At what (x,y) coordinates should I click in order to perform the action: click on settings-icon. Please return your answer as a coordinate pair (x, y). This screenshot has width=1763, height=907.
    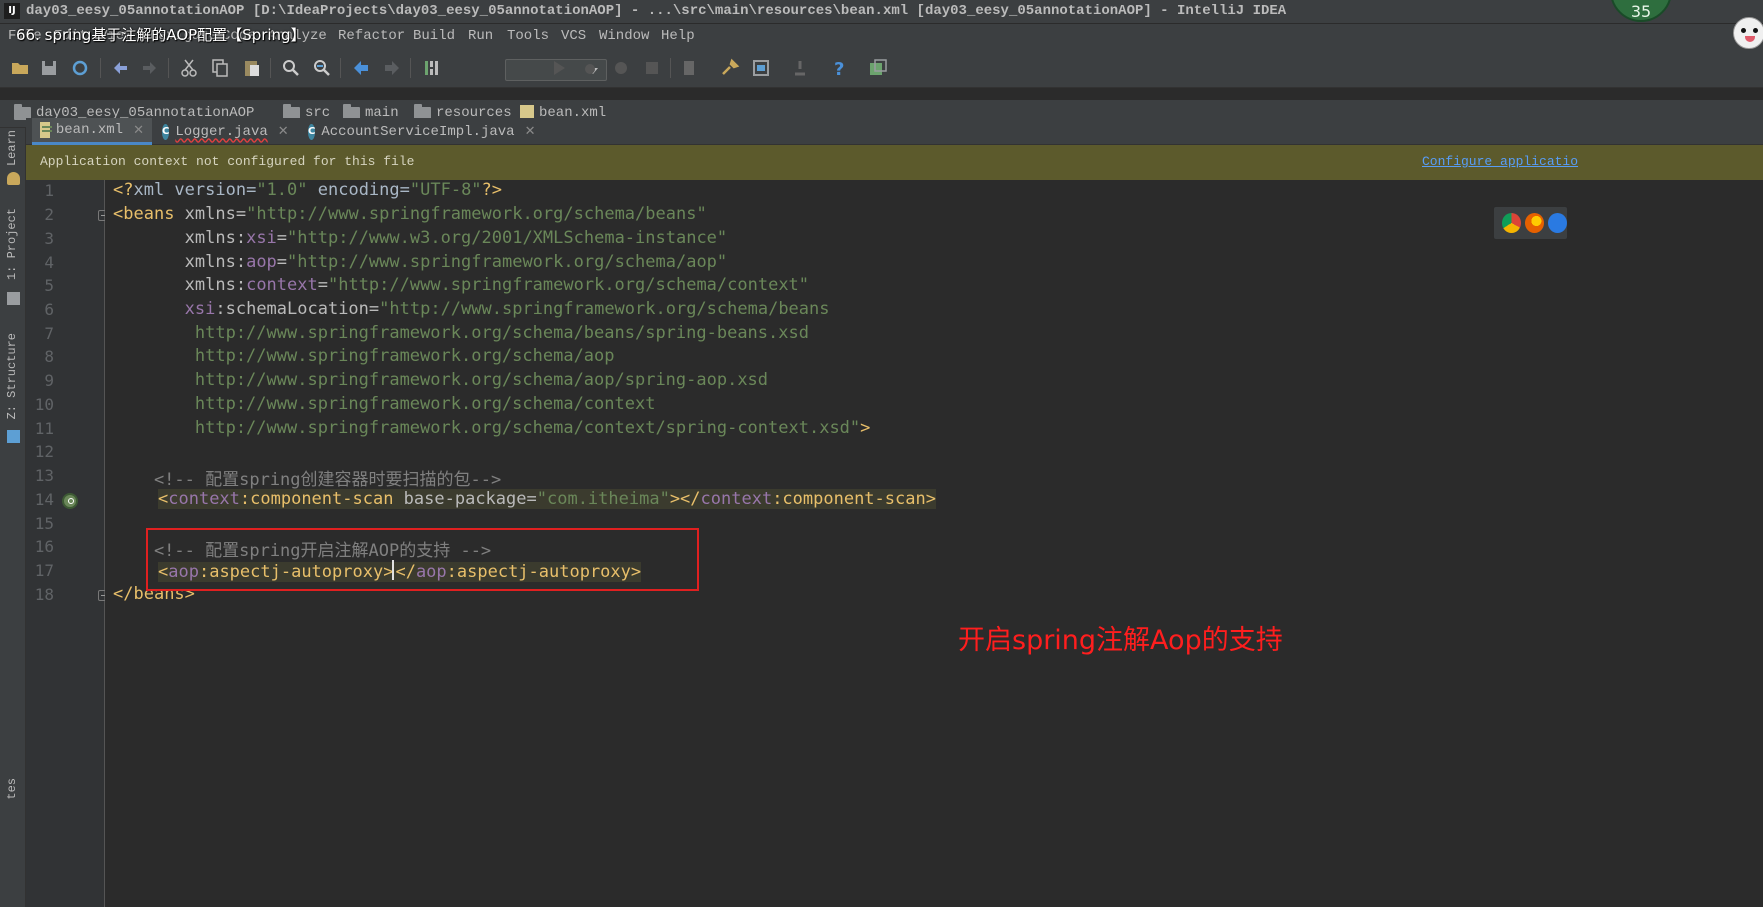
    Looking at the image, I should click on (730, 68).